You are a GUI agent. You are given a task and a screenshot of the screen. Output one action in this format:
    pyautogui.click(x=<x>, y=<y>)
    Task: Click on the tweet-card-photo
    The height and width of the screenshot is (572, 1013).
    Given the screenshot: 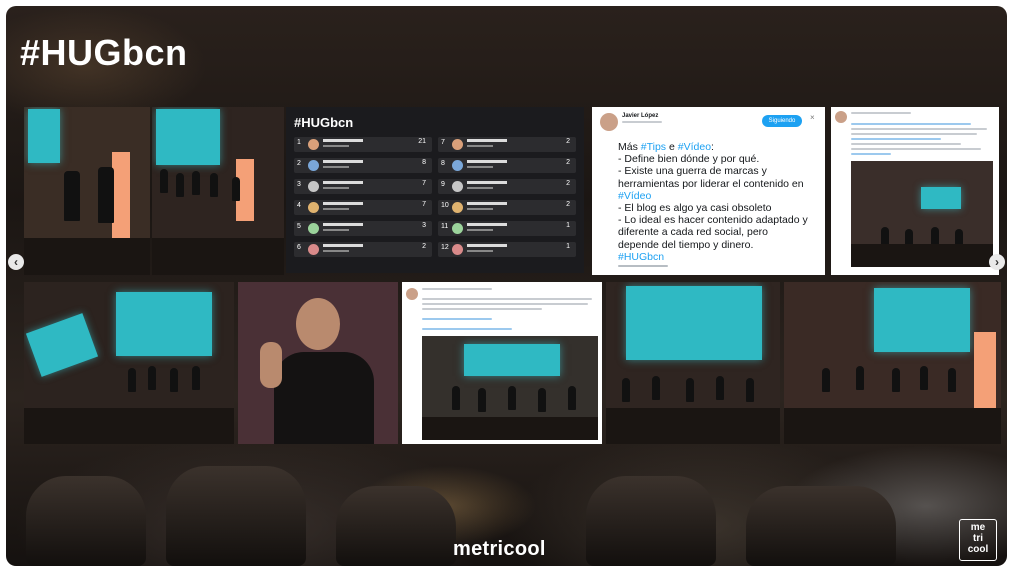 What is the action you would take?
    pyautogui.click(x=915, y=191)
    